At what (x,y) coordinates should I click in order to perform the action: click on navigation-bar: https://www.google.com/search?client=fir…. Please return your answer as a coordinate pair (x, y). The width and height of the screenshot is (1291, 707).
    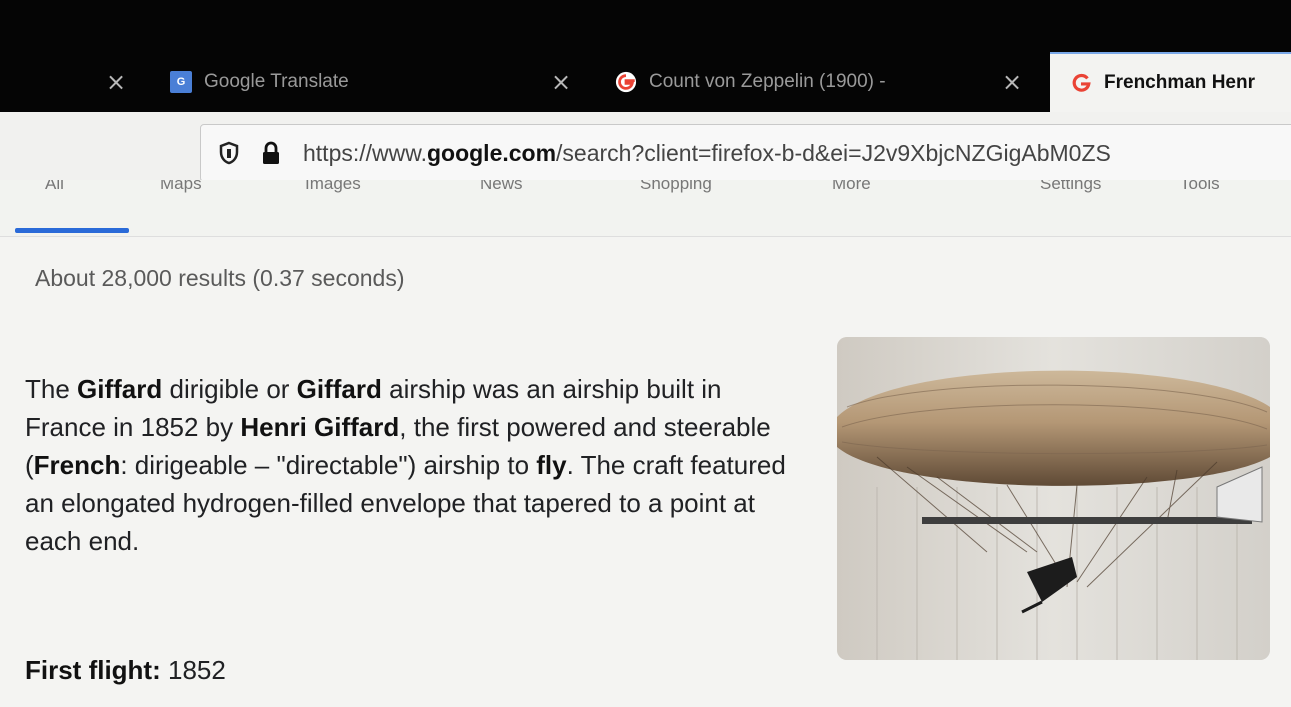
    Looking at the image, I should click on (645, 151).